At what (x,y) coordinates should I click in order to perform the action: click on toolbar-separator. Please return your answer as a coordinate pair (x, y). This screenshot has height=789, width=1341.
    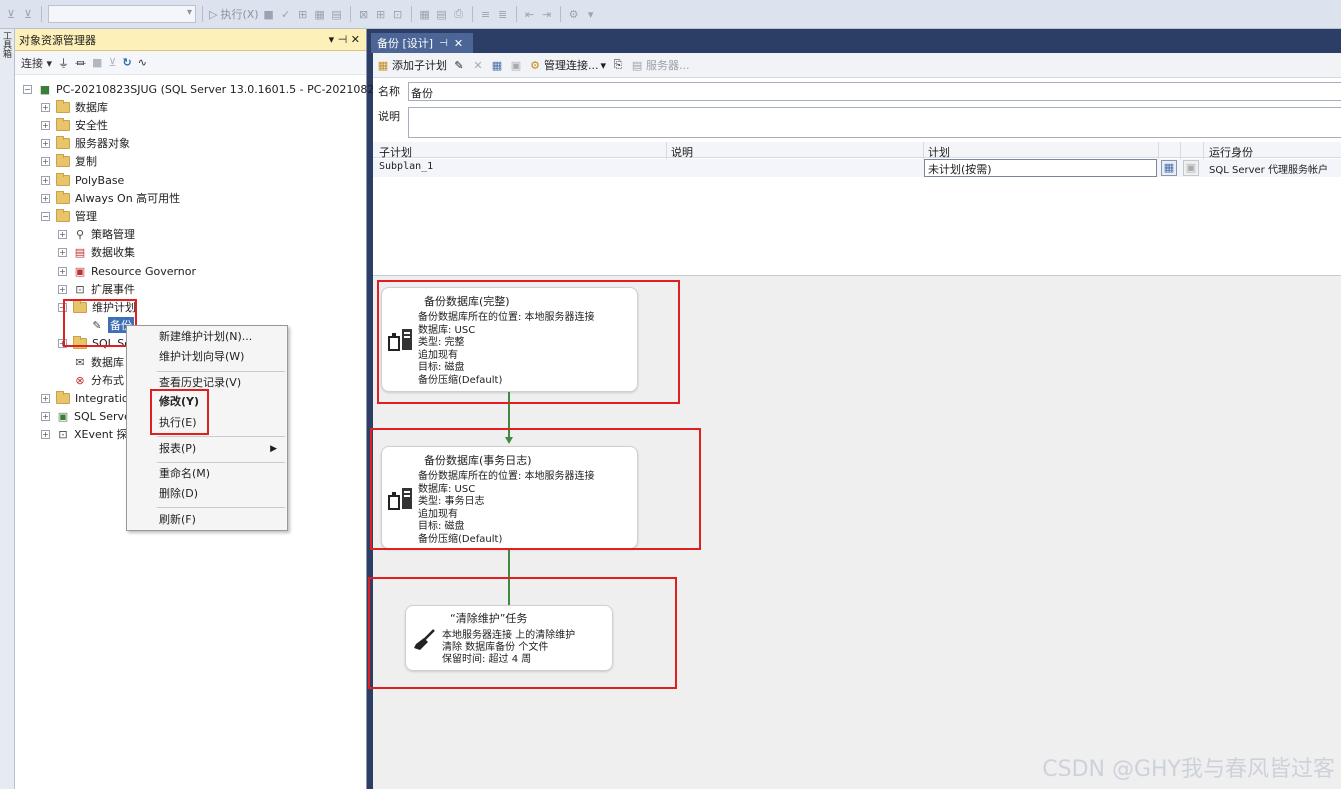
    Looking at the image, I should click on (202, 14).